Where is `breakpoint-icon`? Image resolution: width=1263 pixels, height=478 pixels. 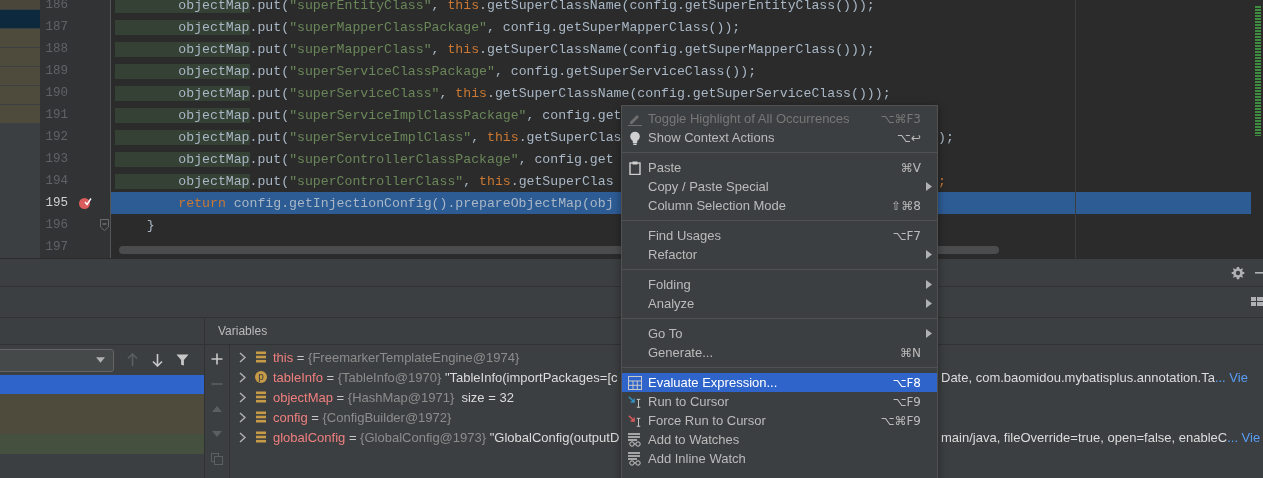
breakpoint-icon is located at coordinates (85, 203).